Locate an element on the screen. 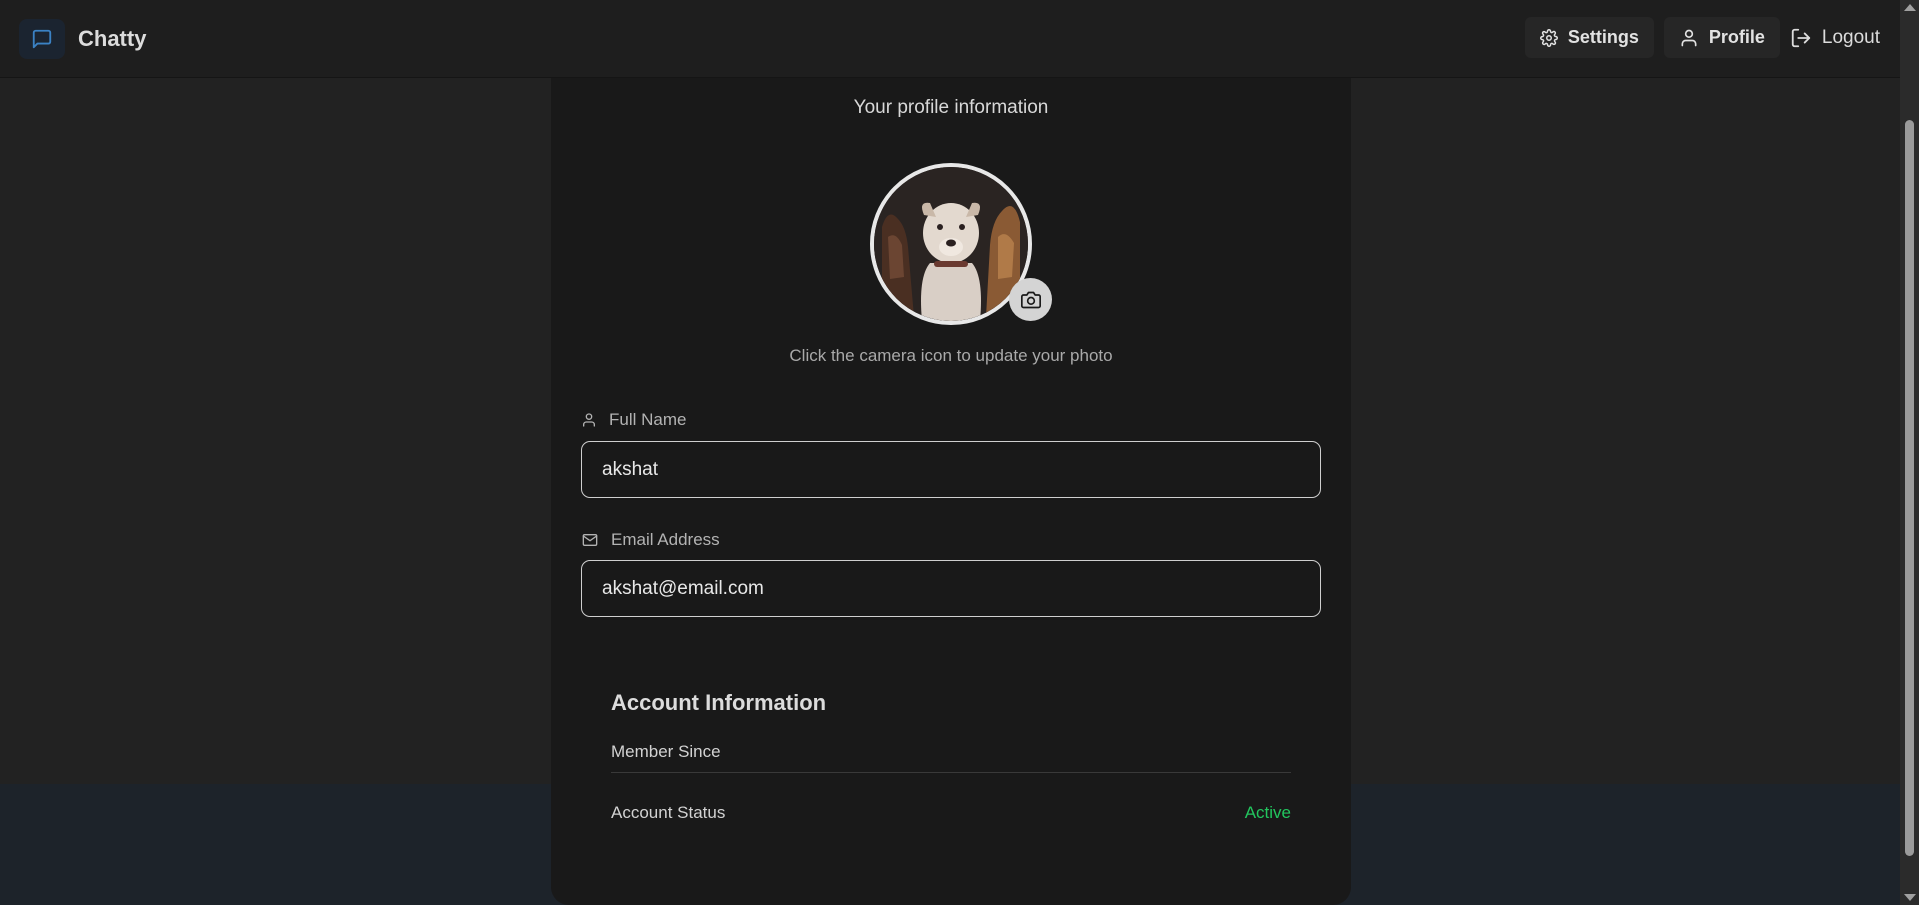 The width and height of the screenshot is (1919, 905). avatar is located at coordinates (951, 244).